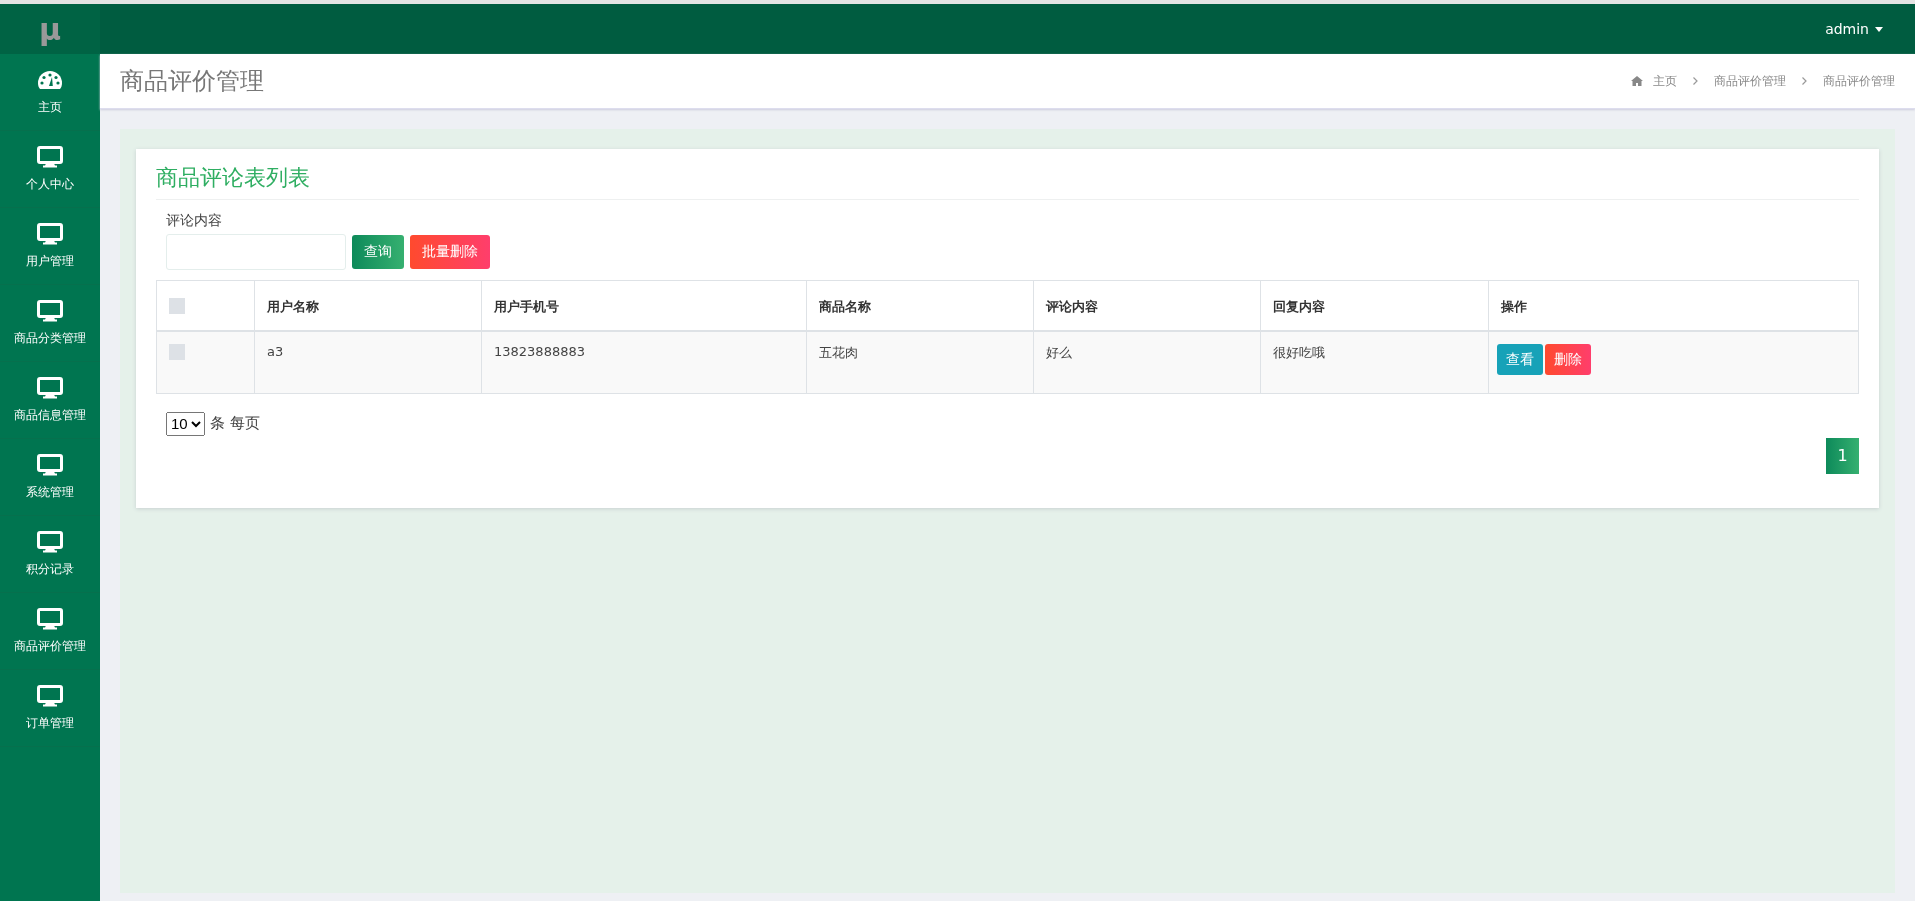 The height and width of the screenshot is (901, 1915). Describe the element at coordinates (50, 323) in the screenshot. I see `sidebar-item: 商品分类管理` at that location.